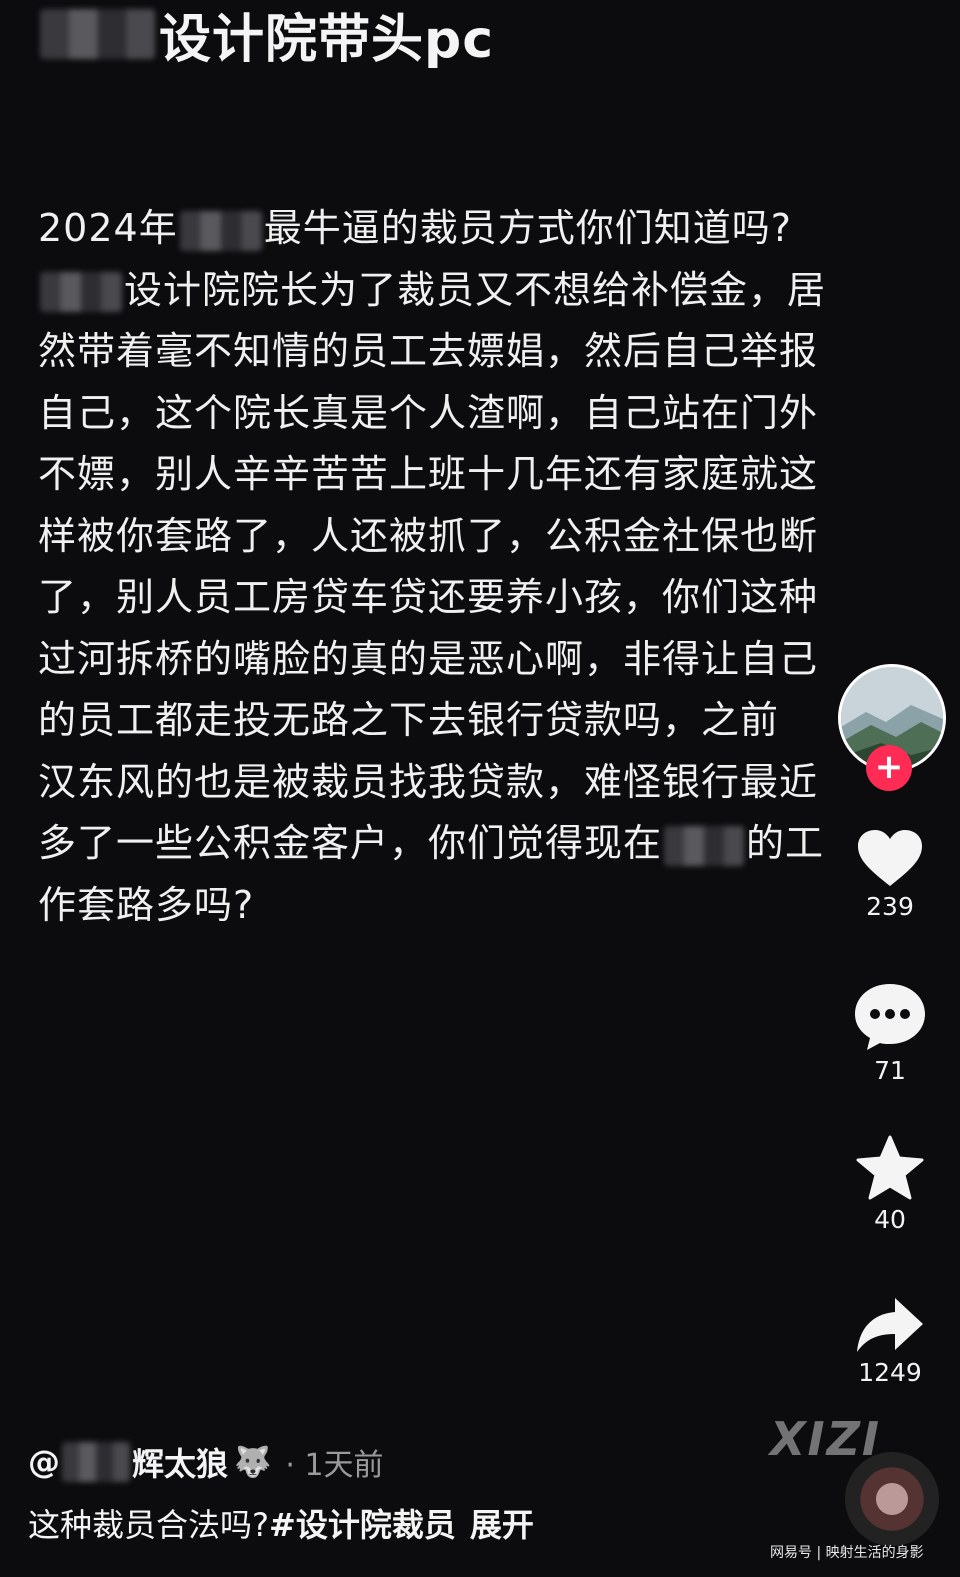  Describe the element at coordinates (428, 658) in the screenshot. I see `post-line: 过河拆桥的嘴脸的真的是恶心啊，非得让自己` at that location.